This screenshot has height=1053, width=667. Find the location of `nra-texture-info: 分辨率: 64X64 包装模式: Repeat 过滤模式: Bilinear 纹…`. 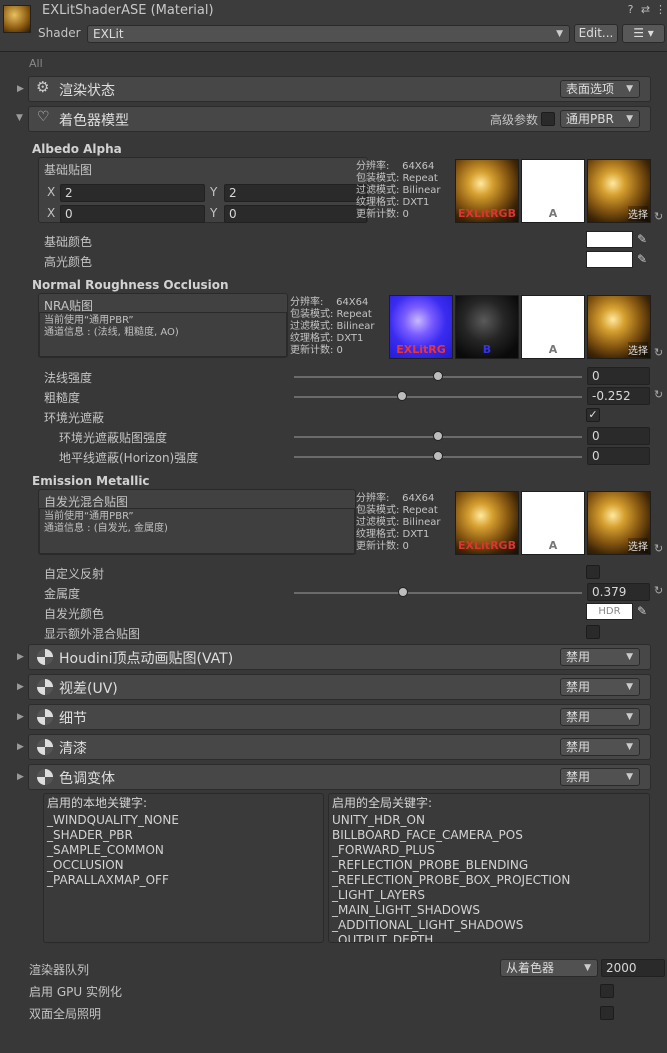

nra-texture-info: 分辨率: 64X64 包装模式: Repeat 过滤模式: Bilinear 纹… is located at coordinates (332, 326).